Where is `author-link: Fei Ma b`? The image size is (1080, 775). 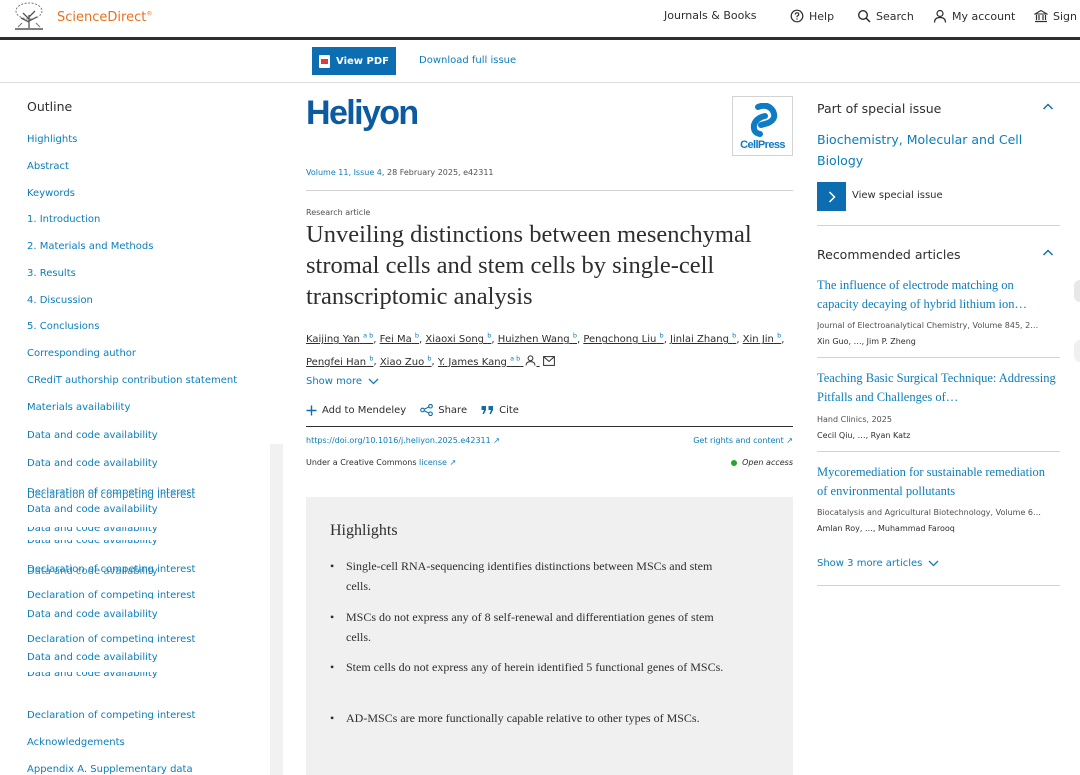
author-link: Fei Ma b is located at coordinates (399, 338).